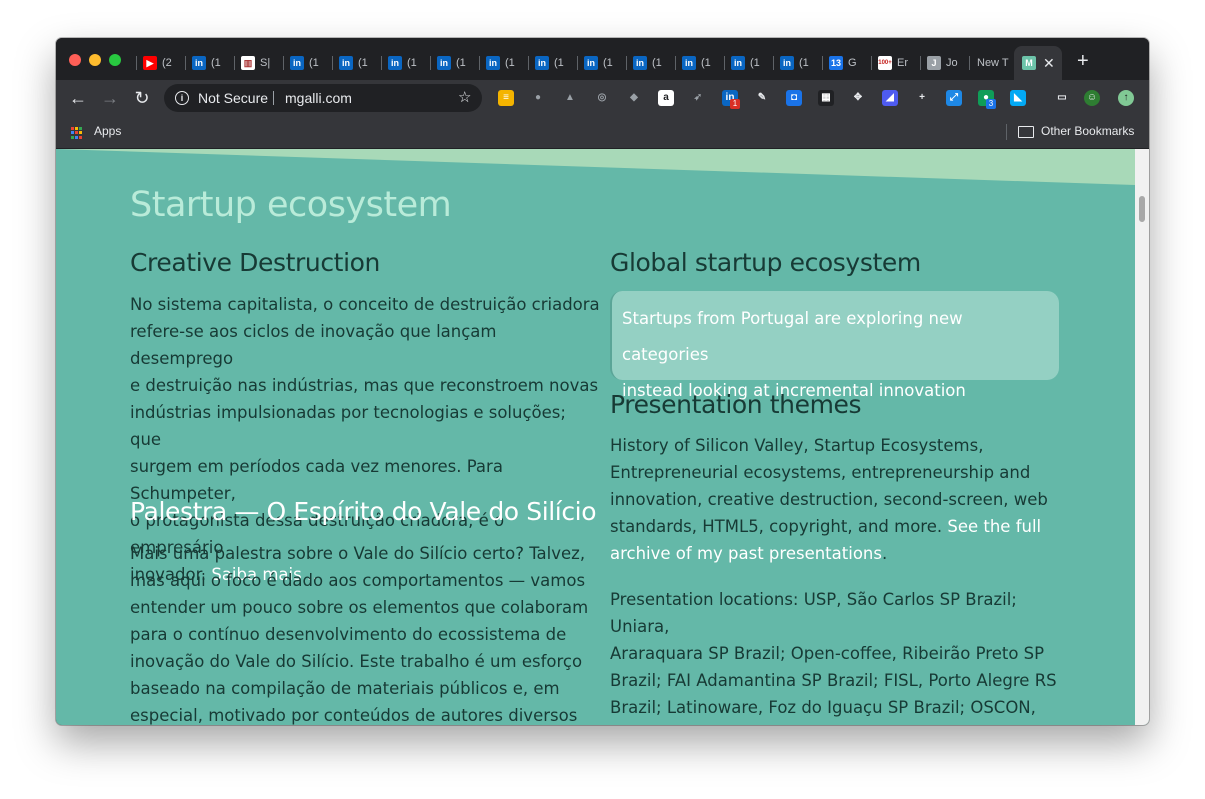 Image resolution: width=1205 pixels, height=799 pixels. I want to click on tab-5: in (1, so click(405, 63).